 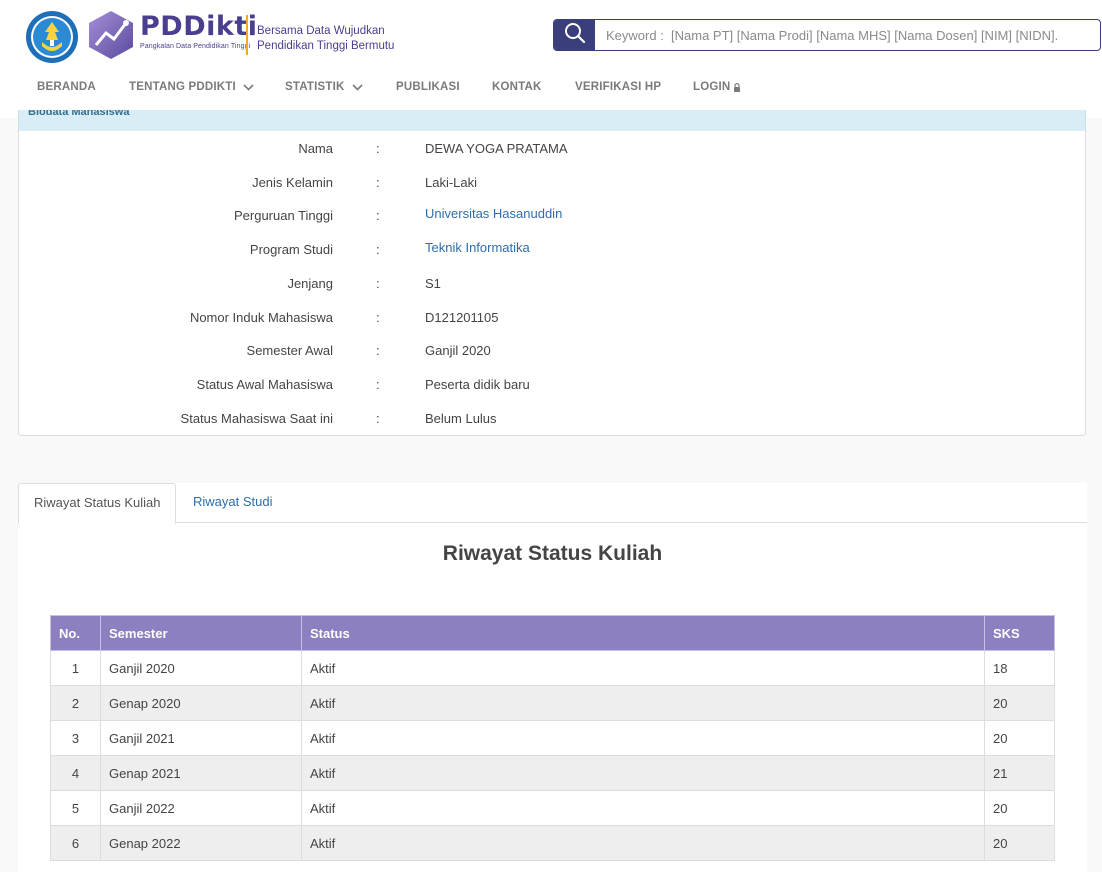 I want to click on info-row-jenis-kelamin: Jenis Kelamin : Laki-Laki, so click(x=553, y=185).